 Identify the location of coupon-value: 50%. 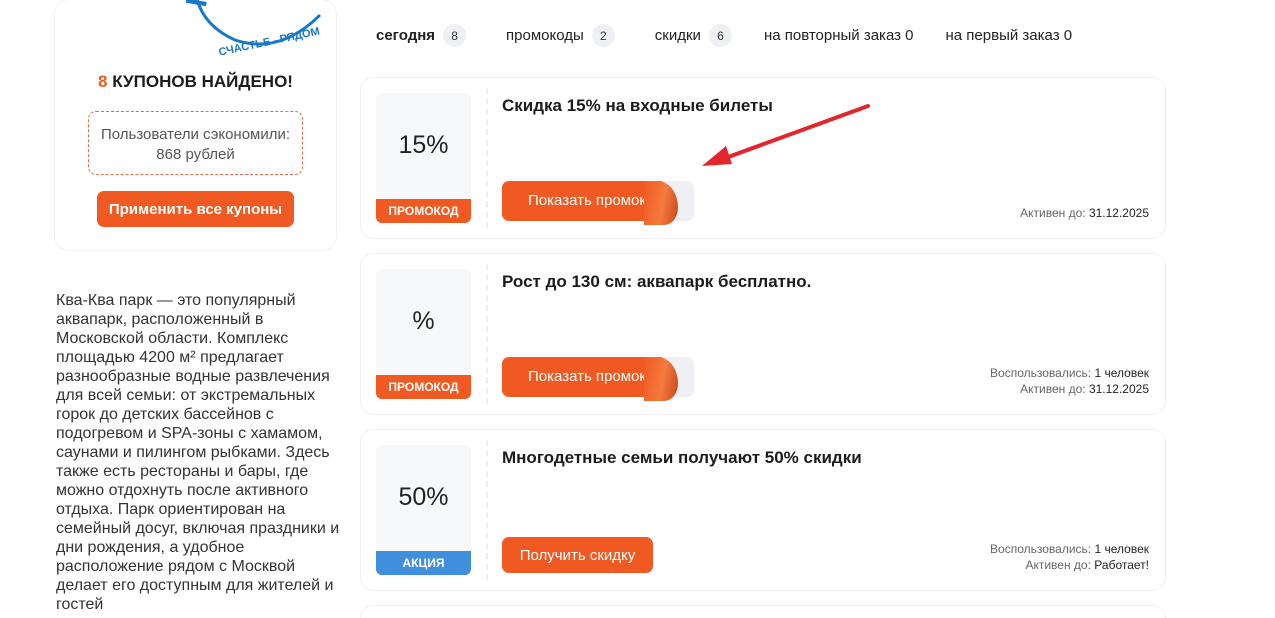
(423, 497).